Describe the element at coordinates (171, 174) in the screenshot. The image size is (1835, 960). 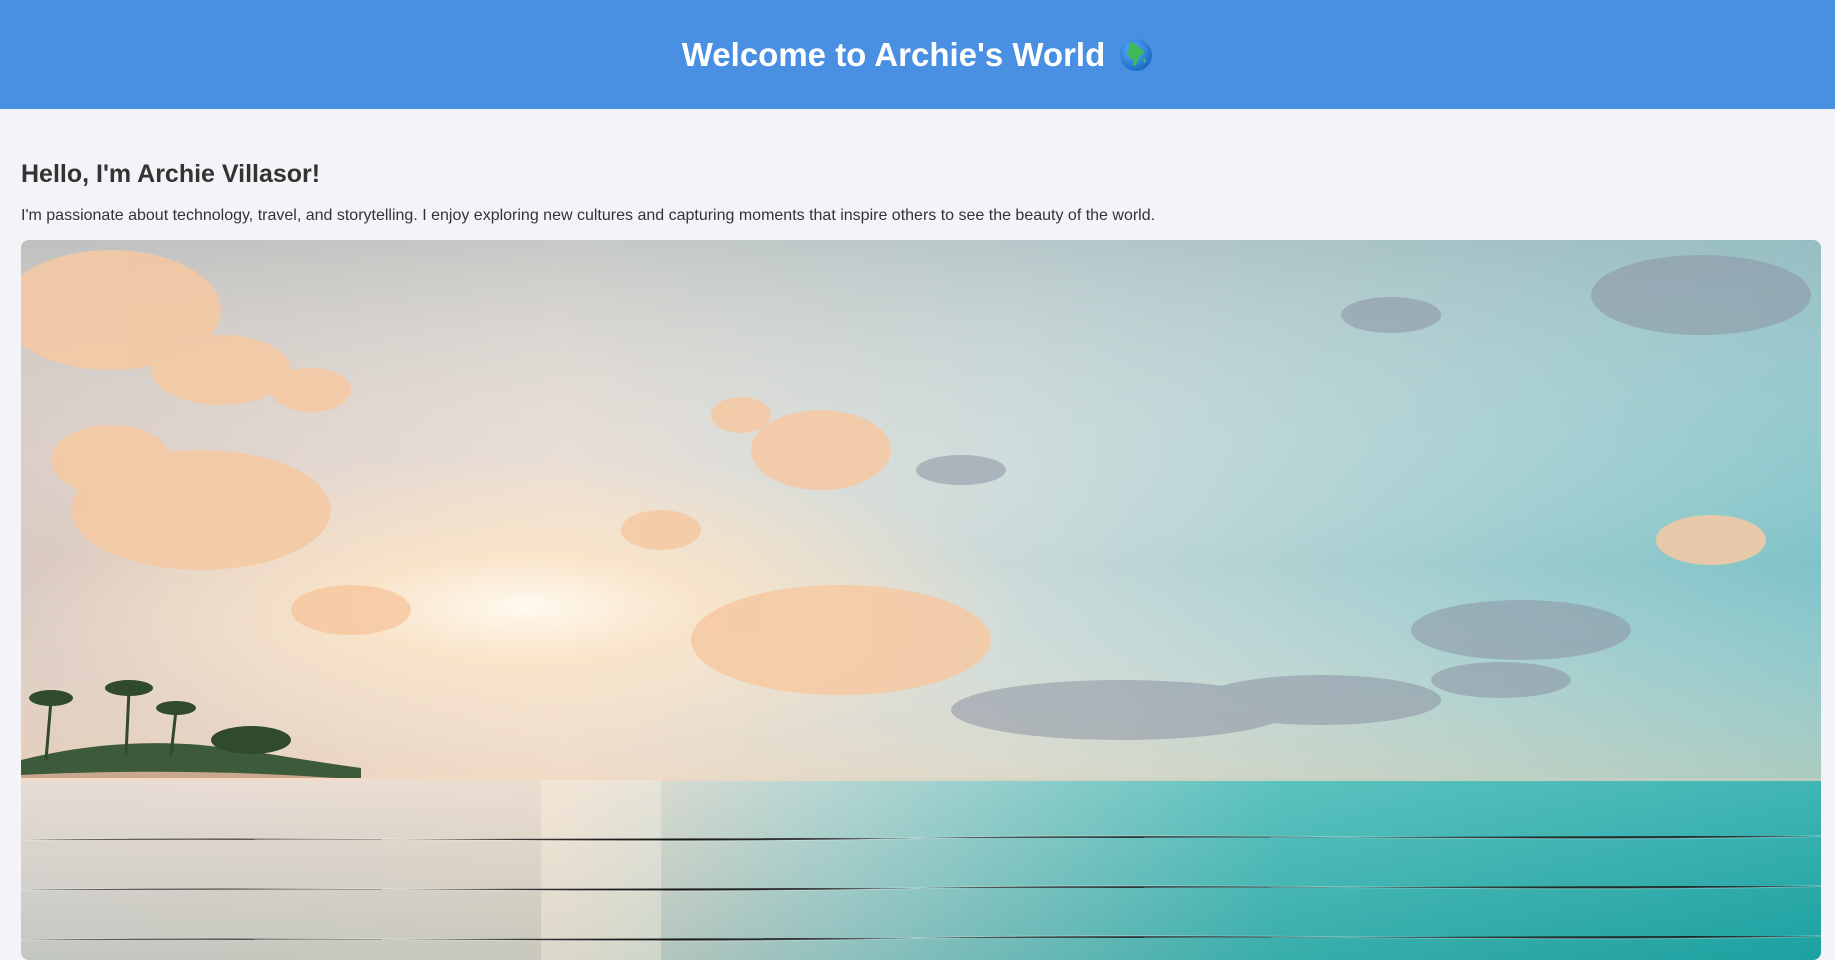
I see `intro-heading: Hello, I'm Archie Villasor!` at that location.